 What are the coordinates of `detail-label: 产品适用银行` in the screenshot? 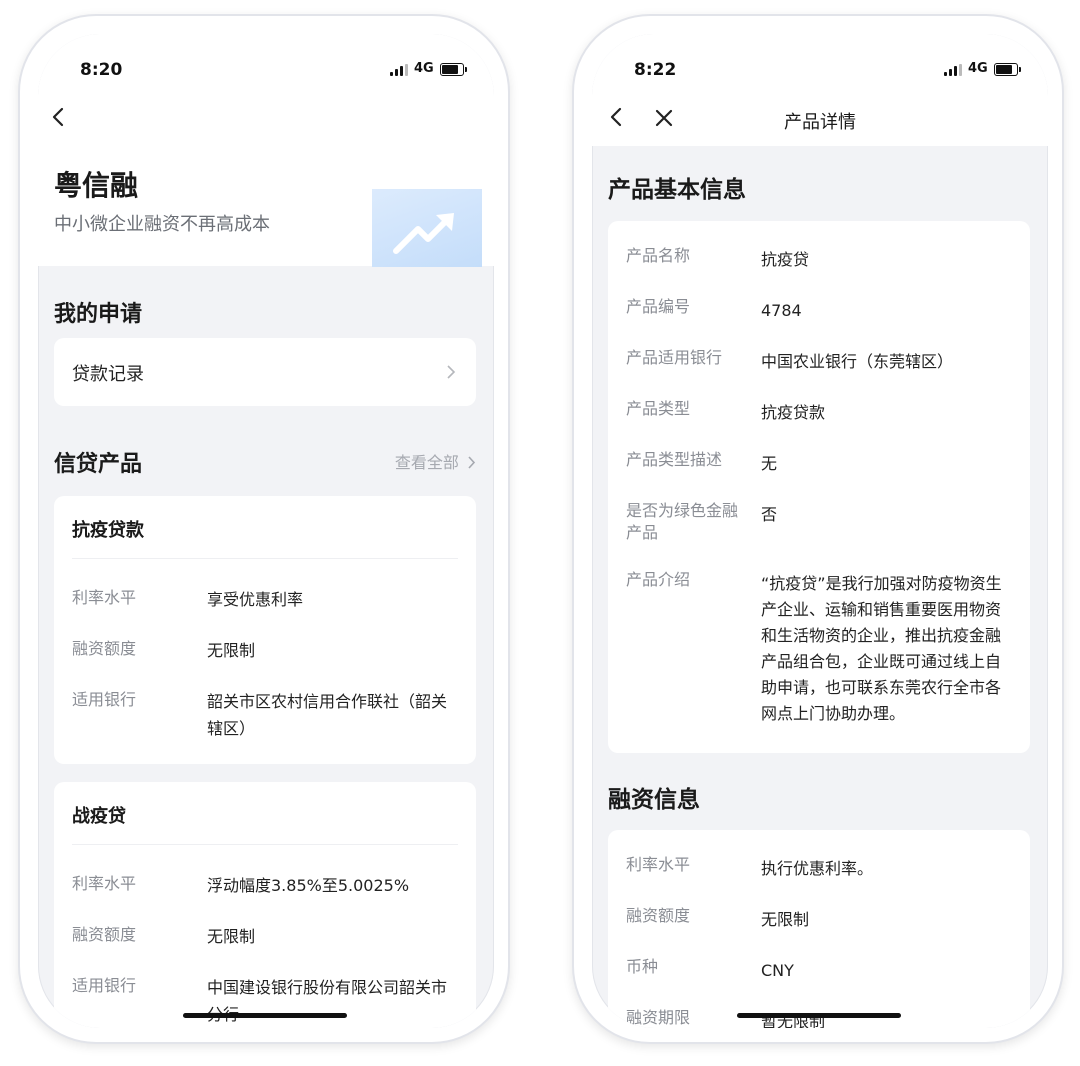 It's located at (674, 357).